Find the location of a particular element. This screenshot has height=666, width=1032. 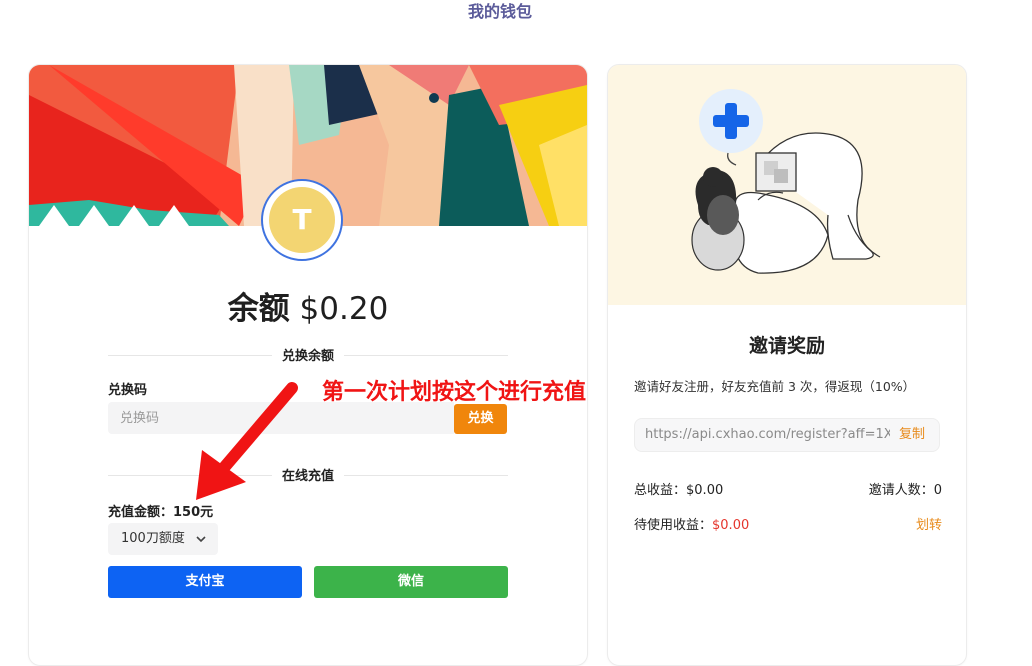

chevron-down-icon is located at coordinates (201, 539).